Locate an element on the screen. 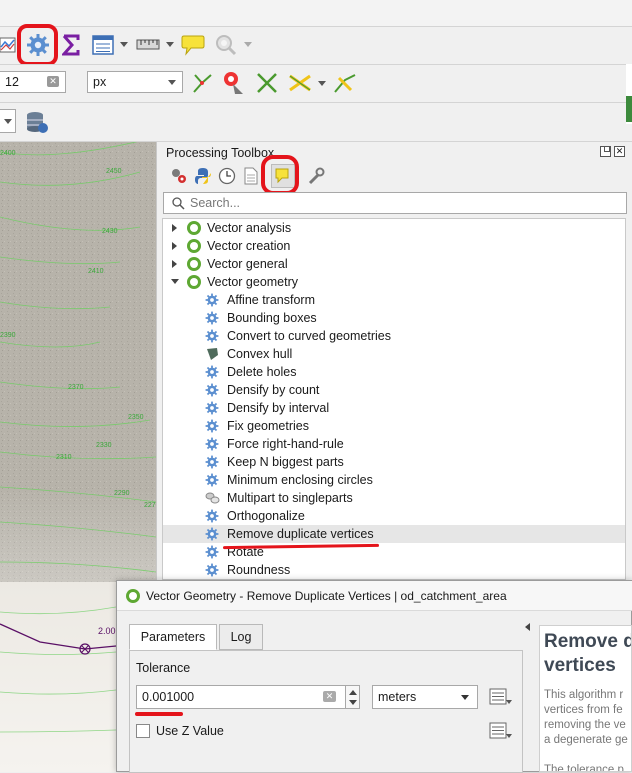  models-icon is located at coordinates (179, 176).